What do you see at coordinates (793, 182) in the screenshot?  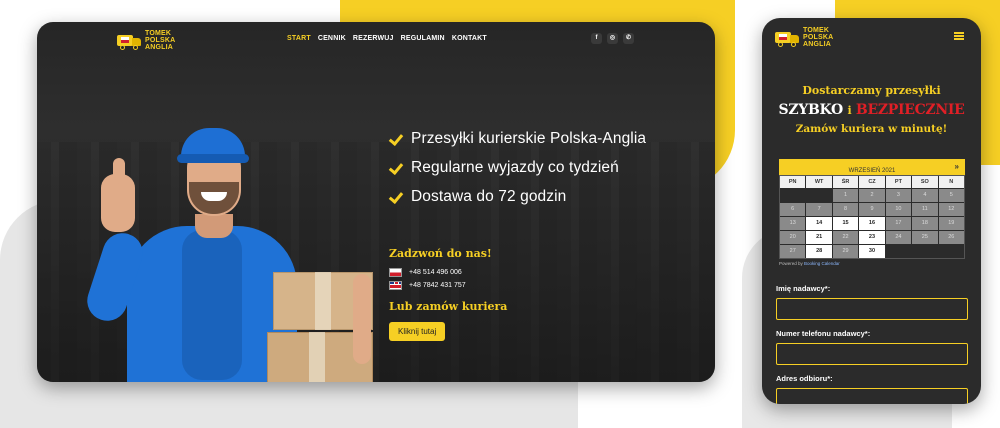 I see `weekday-header: PN` at bounding box center [793, 182].